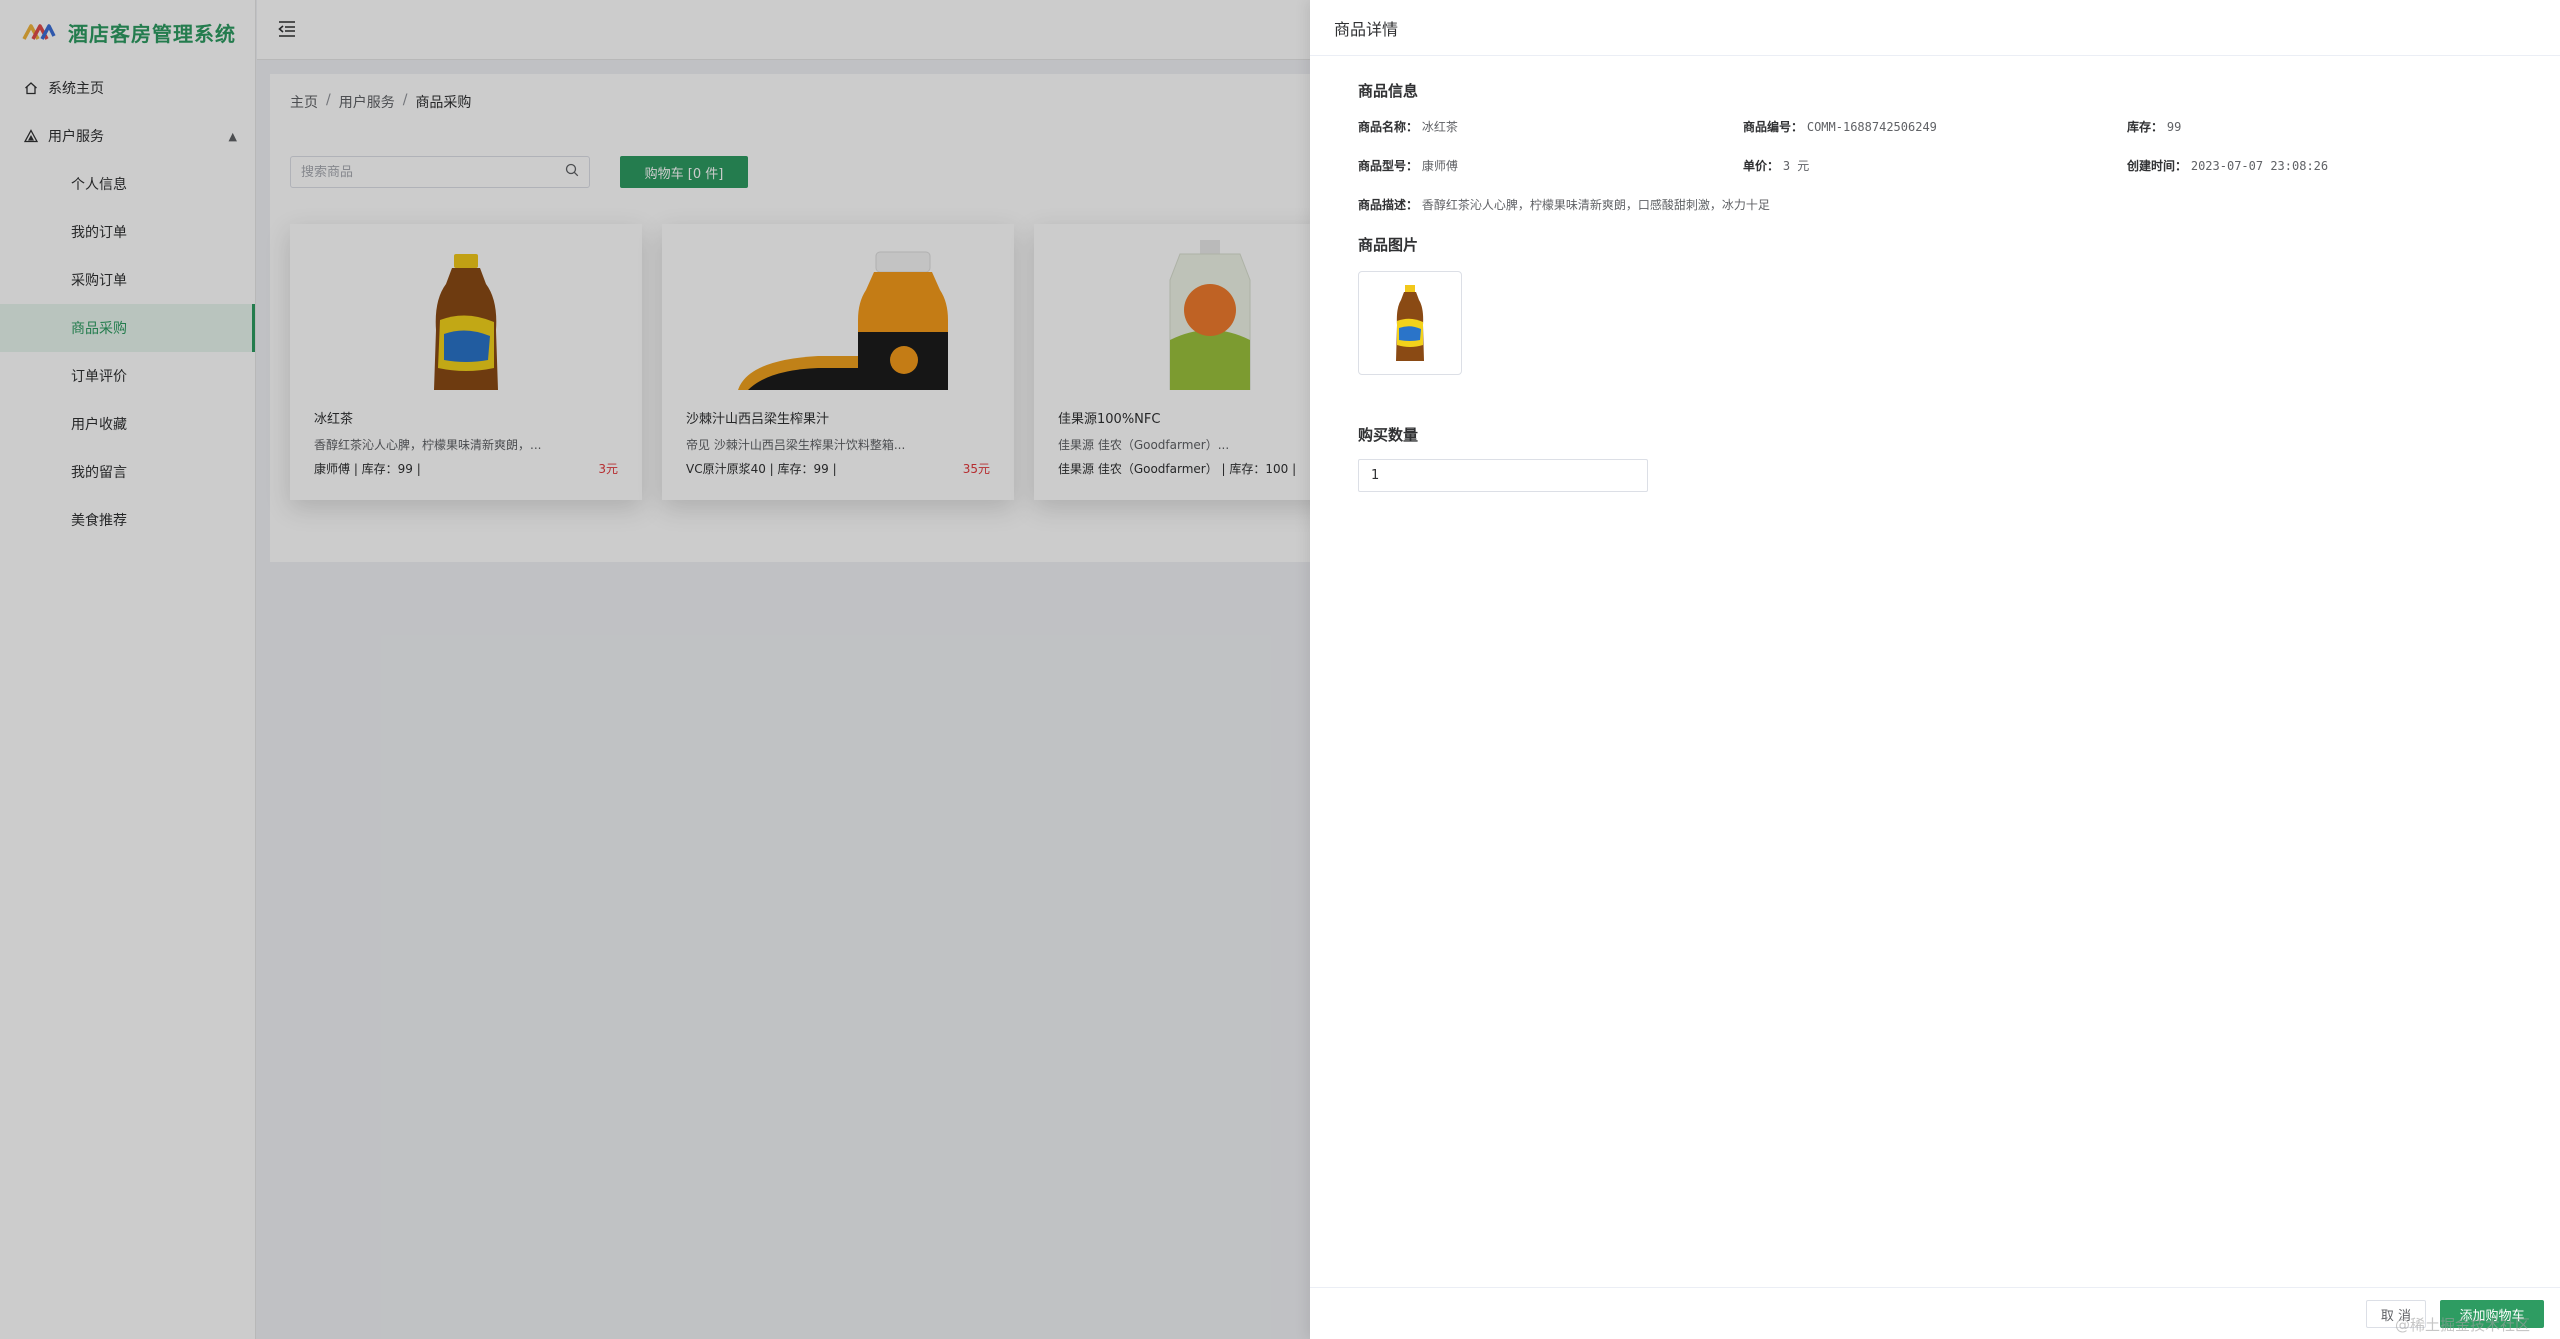 This screenshot has height=1339, width=2560. I want to click on field-product-code: 商品编号： COMM-1688742506249, so click(1840, 126).